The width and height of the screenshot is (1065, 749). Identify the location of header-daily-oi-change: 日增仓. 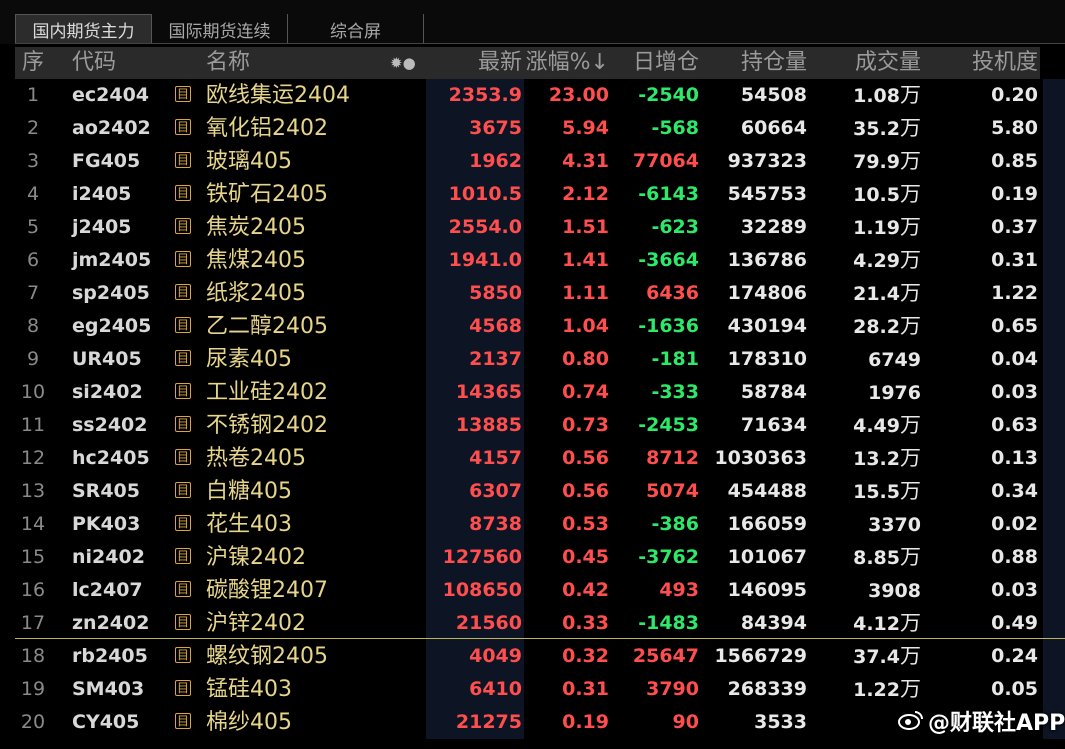
(666, 63).